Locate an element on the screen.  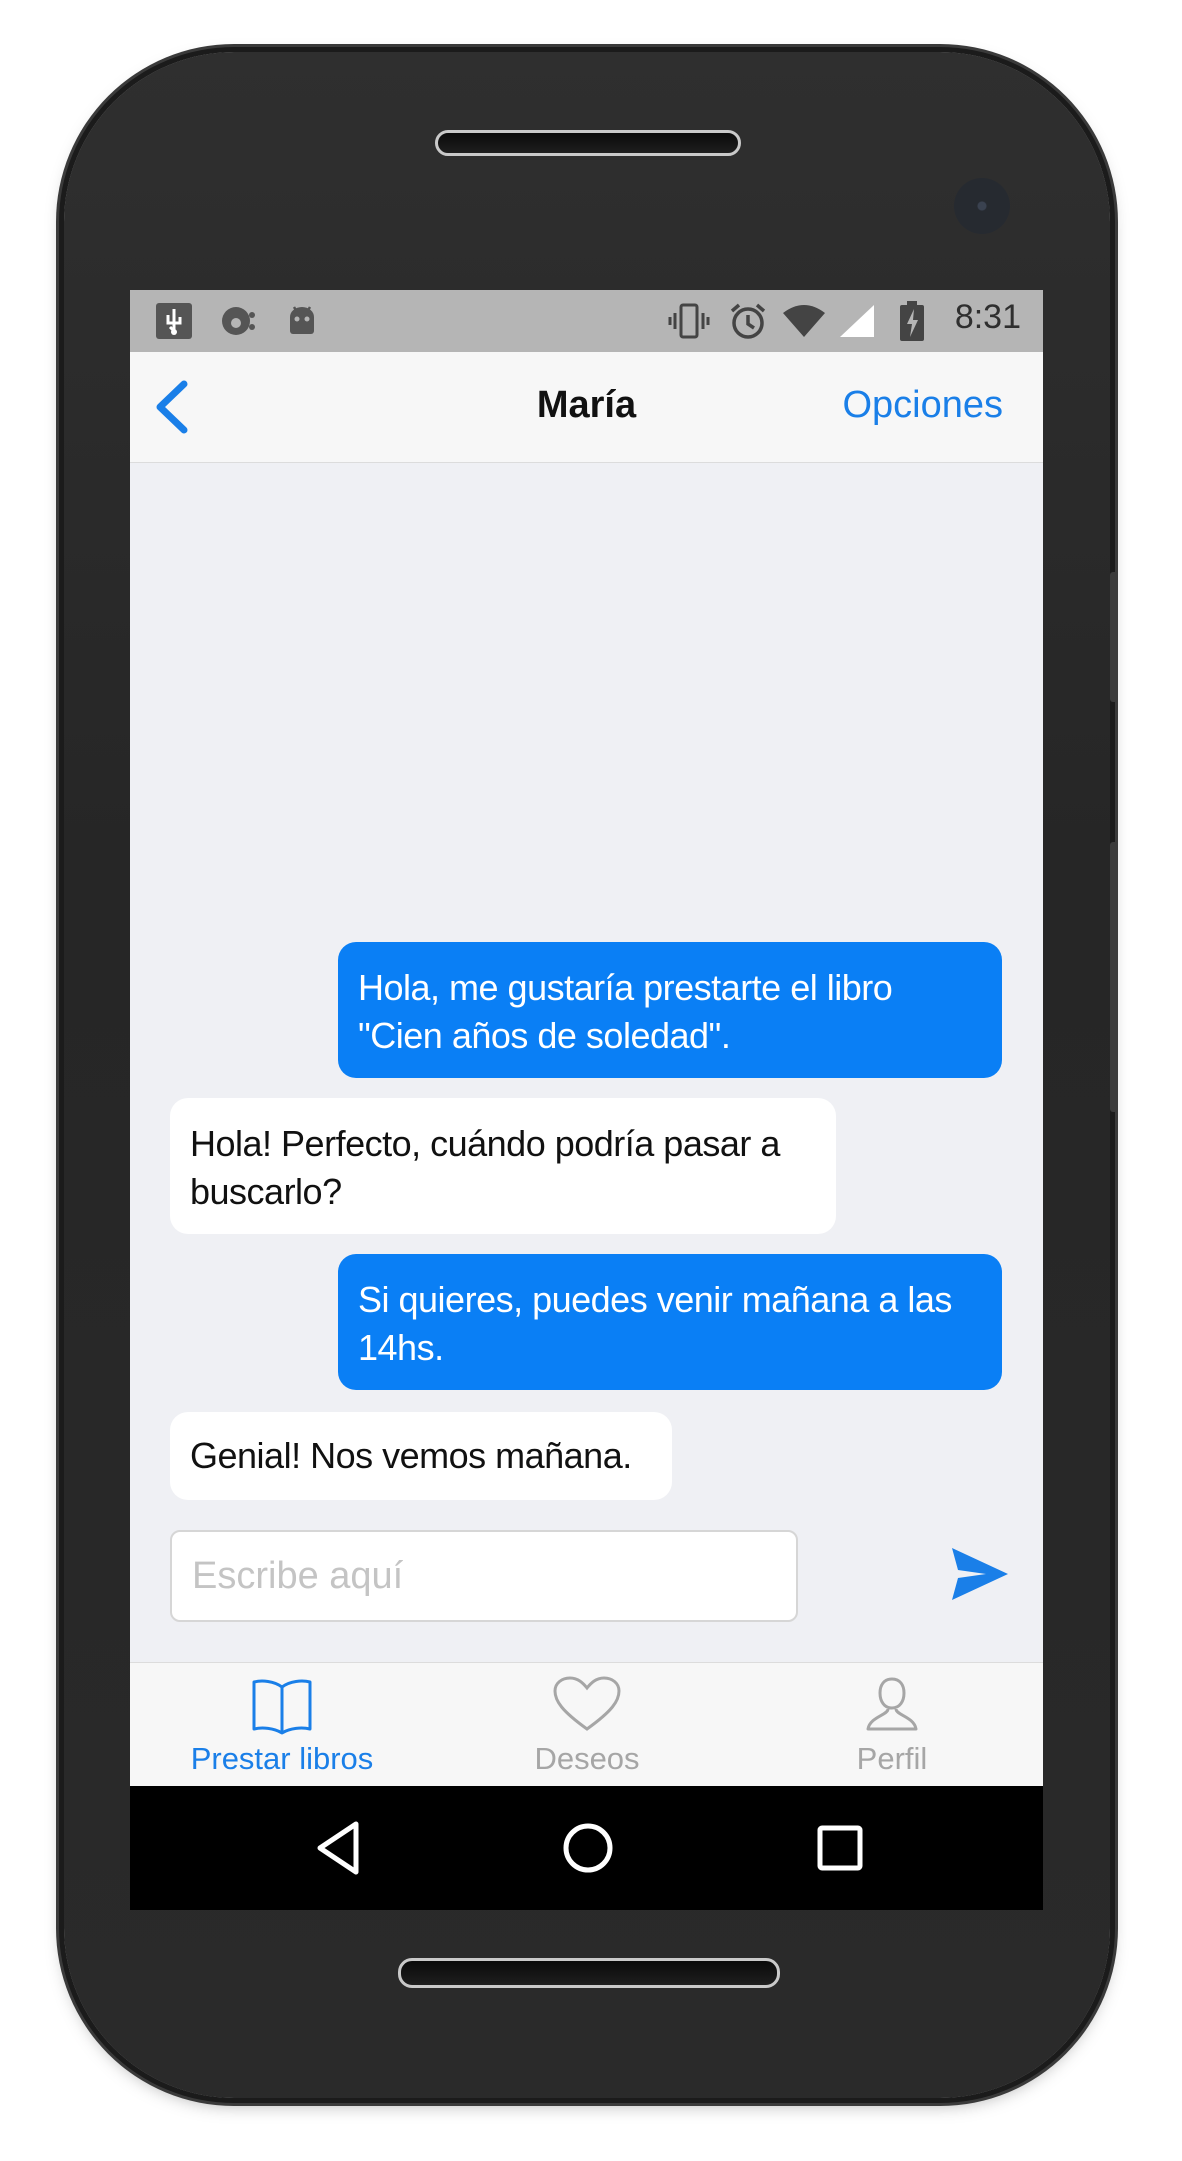
message-line: Hola, me gustaría prestarte el libro is located at coordinates (625, 987).